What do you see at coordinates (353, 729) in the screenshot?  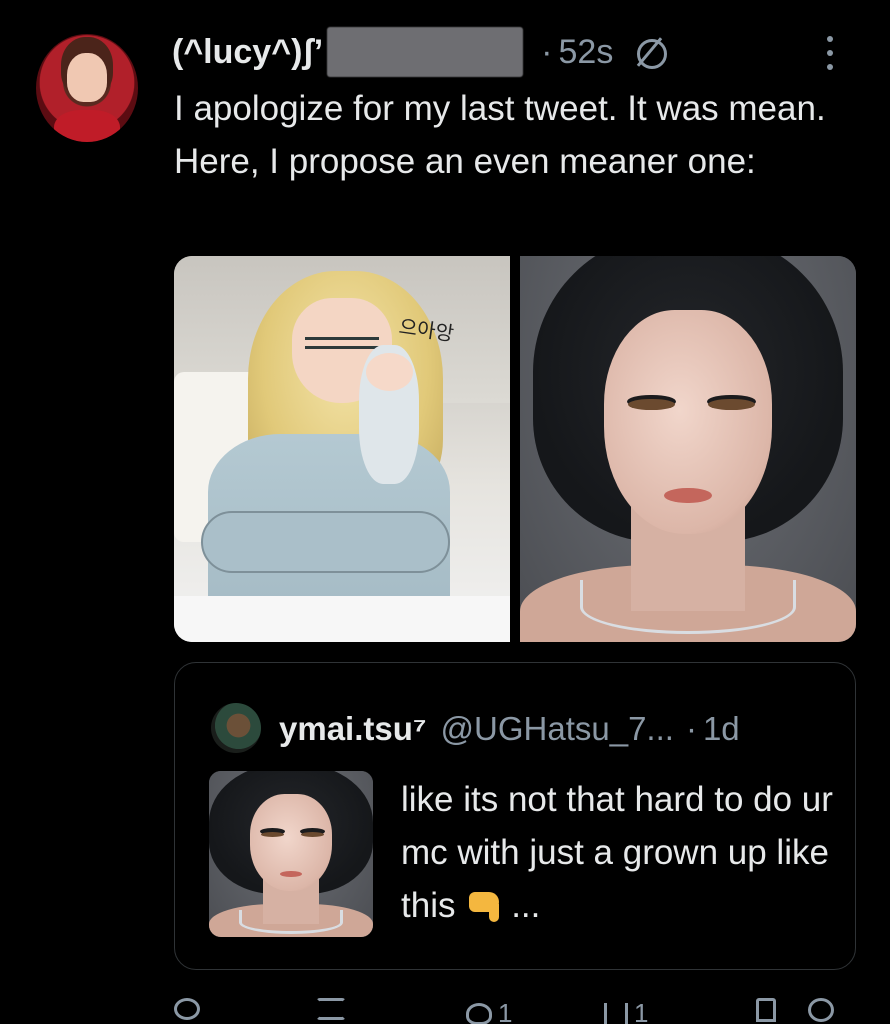 I see `quoted-author-name: ymai.tsu⁷` at bounding box center [353, 729].